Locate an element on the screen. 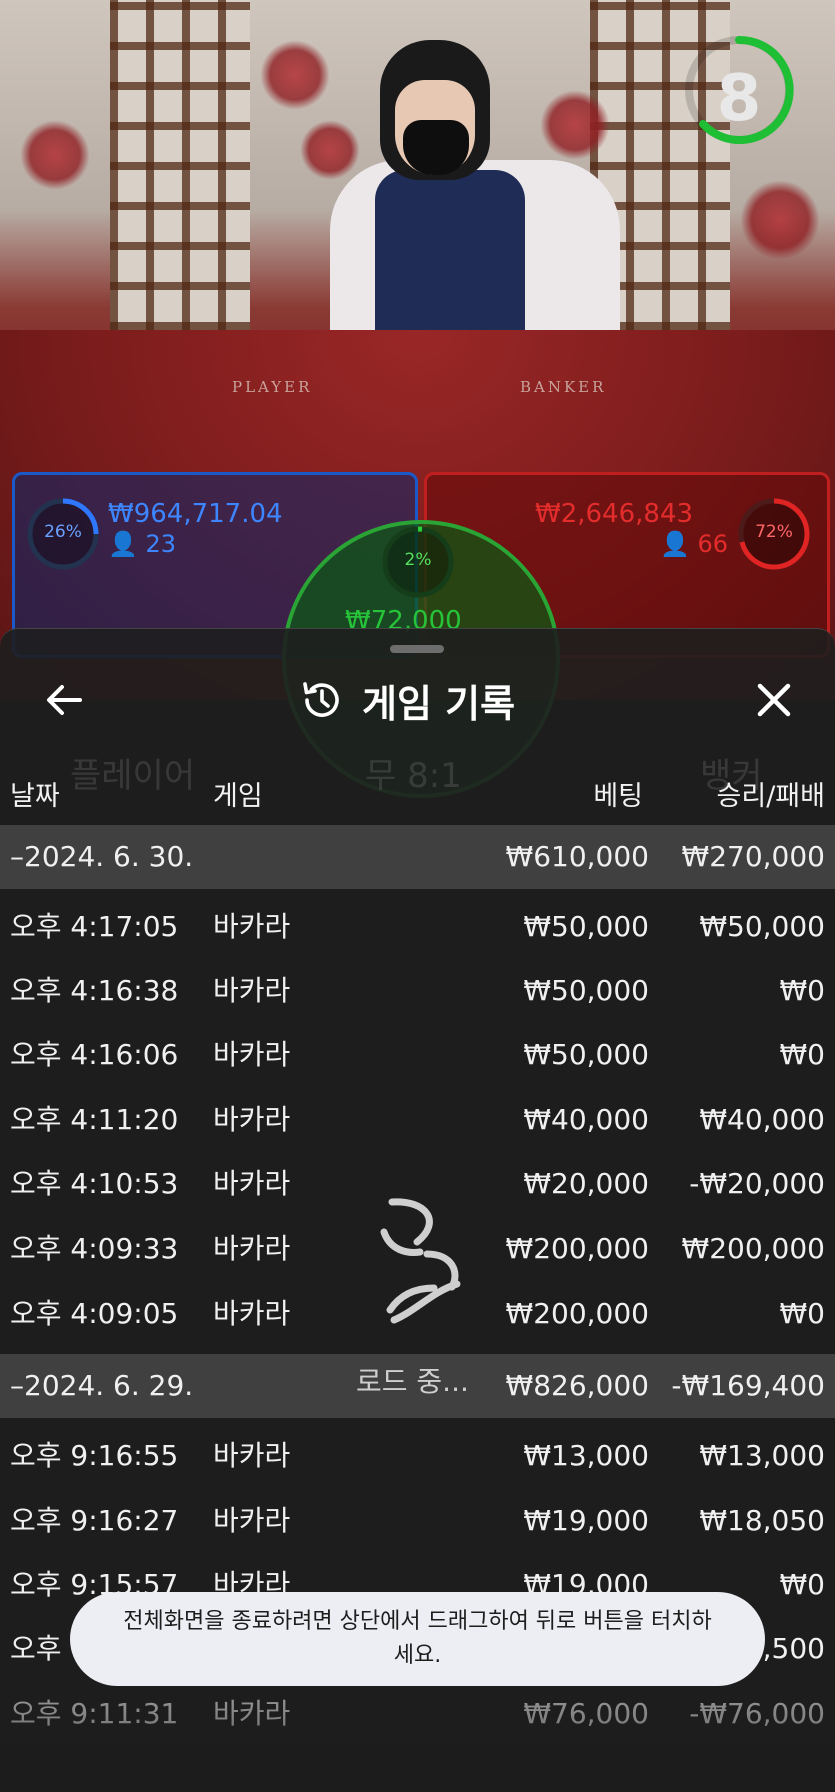  dealer-mask is located at coordinates (436, 147).